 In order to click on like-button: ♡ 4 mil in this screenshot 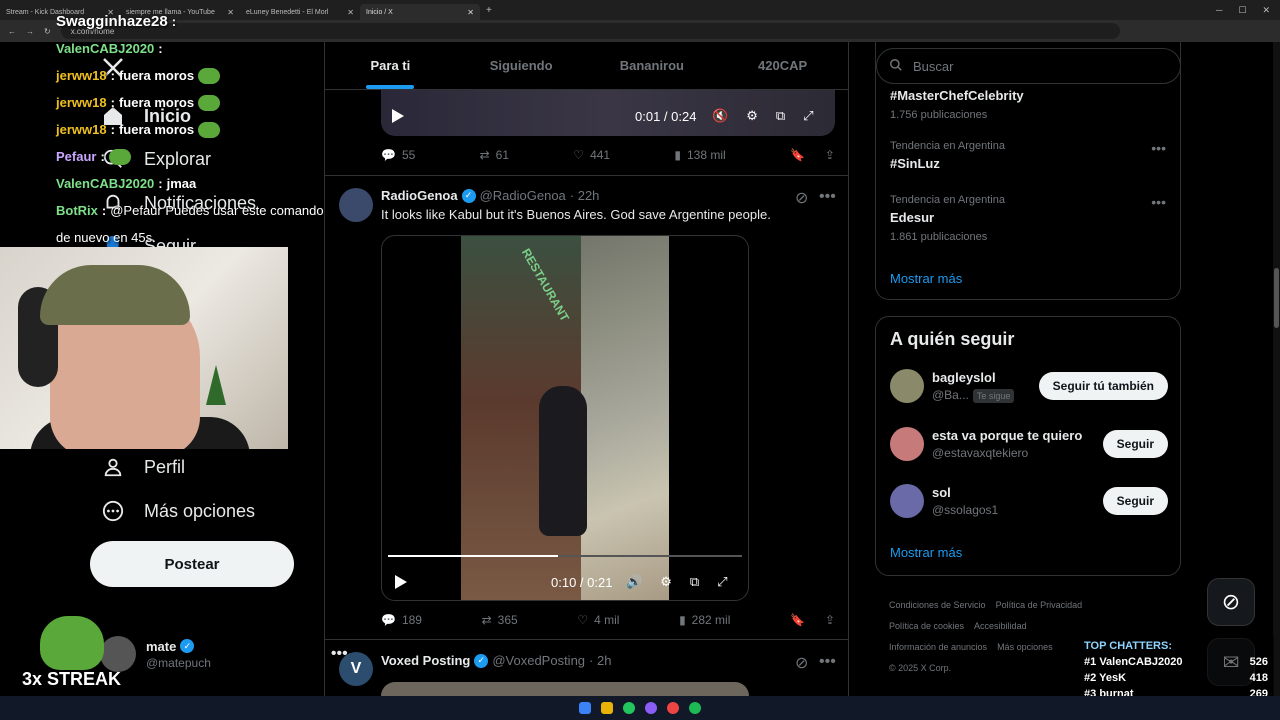, I will do `click(598, 620)`.